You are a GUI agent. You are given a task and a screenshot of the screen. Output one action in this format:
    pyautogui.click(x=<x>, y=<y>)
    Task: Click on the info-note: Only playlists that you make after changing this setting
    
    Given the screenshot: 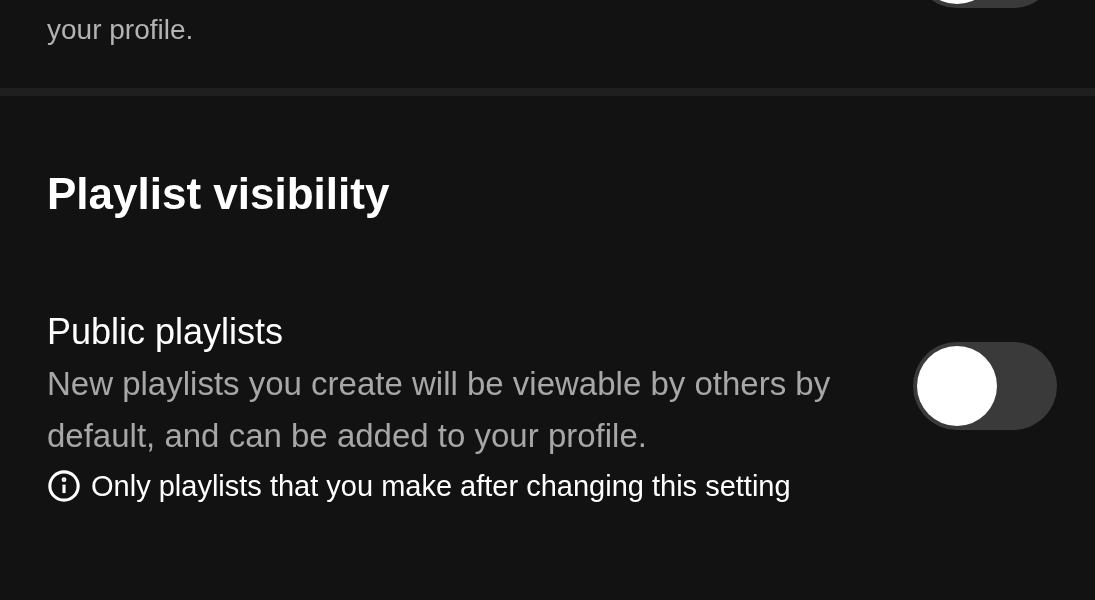 What is the action you would take?
    pyautogui.click(x=441, y=486)
    